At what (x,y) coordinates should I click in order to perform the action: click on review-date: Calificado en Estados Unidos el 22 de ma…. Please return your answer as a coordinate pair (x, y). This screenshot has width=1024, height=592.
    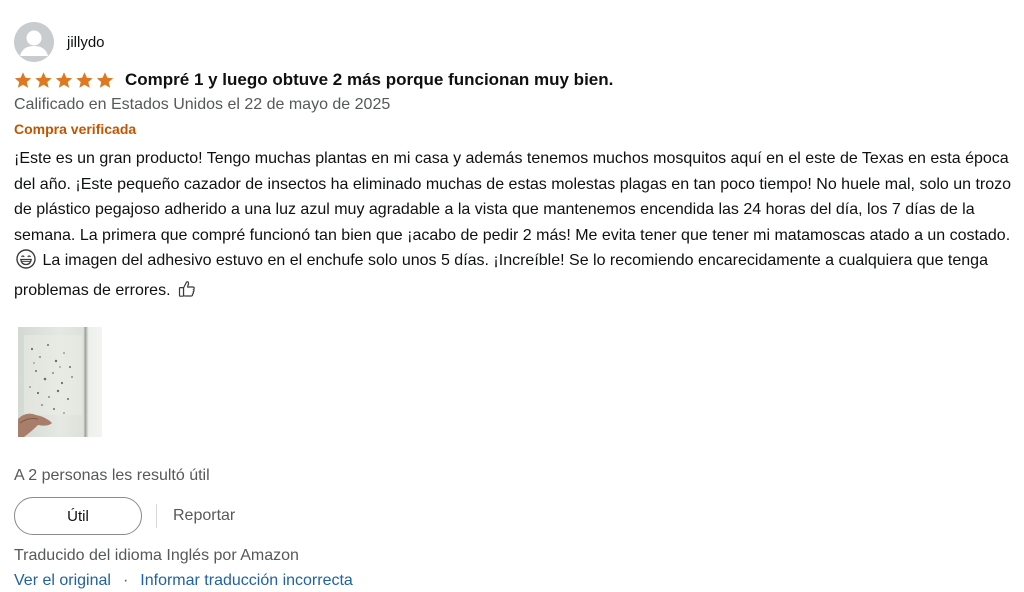
    Looking at the image, I should click on (202, 104).